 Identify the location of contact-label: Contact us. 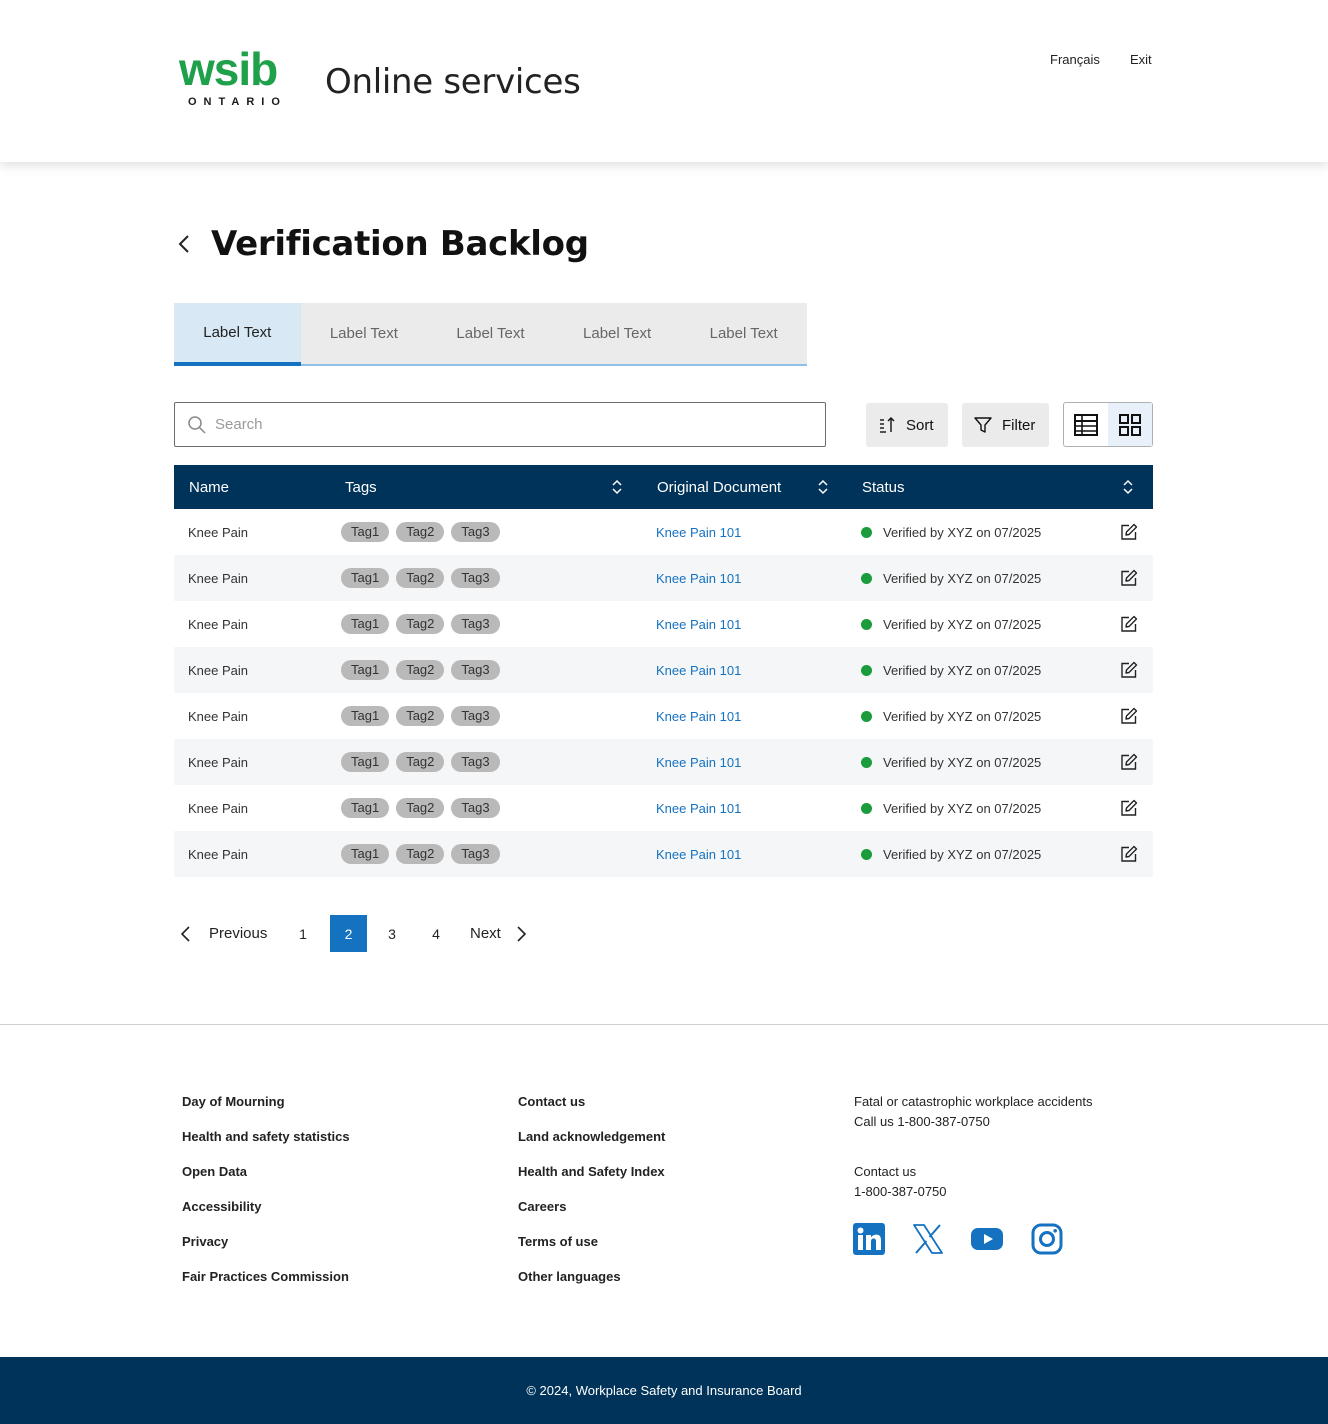
(885, 1171).